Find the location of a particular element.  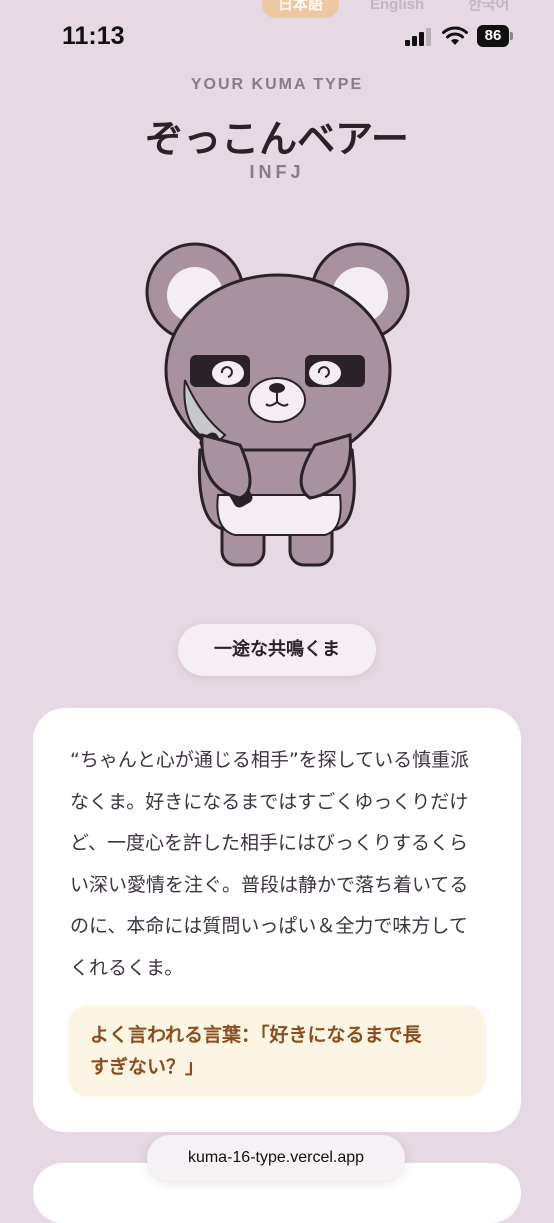

quote-text: よく言われる言葉：「好きになるまで長 すぎない？」 is located at coordinates (280, 1051).